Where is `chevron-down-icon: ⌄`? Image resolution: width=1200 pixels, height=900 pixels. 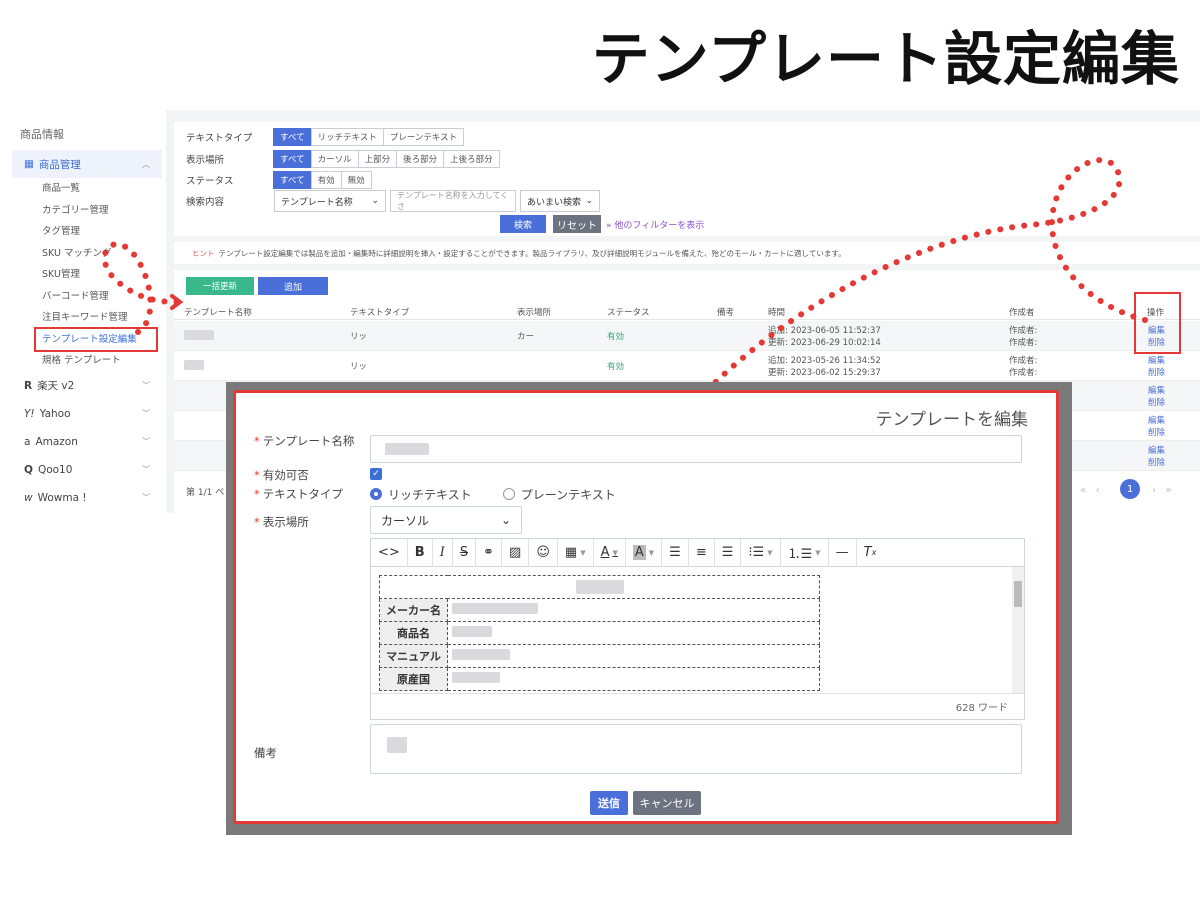 chevron-down-icon: ⌄ is located at coordinates (375, 201).